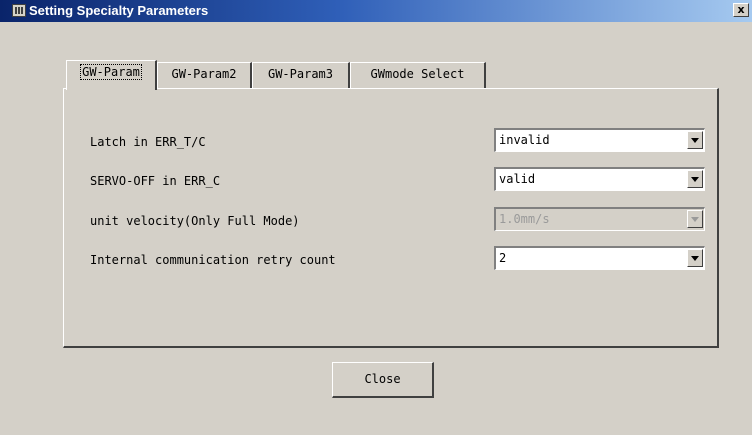 The width and height of the screenshot is (752, 435). What do you see at coordinates (195, 221) in the screenshot?
I see `unit-velocity-label: unit velocity(Only Full Mode)` at bounding box center [195, 221].